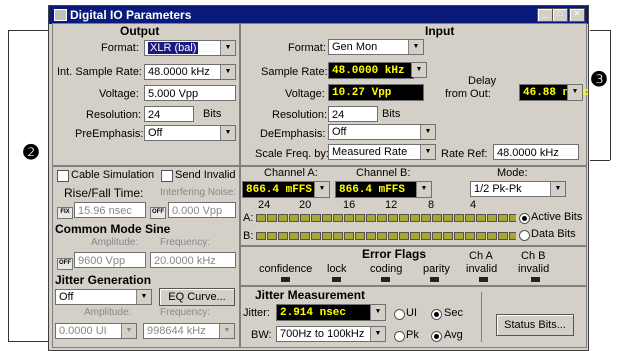 Image resolution: width=623 pixels, height=351 pixels. What do you see at coordinates (391, 205) in the screenshot?
I see `bit-scale-12: 12` at bounding box center [391, 205].